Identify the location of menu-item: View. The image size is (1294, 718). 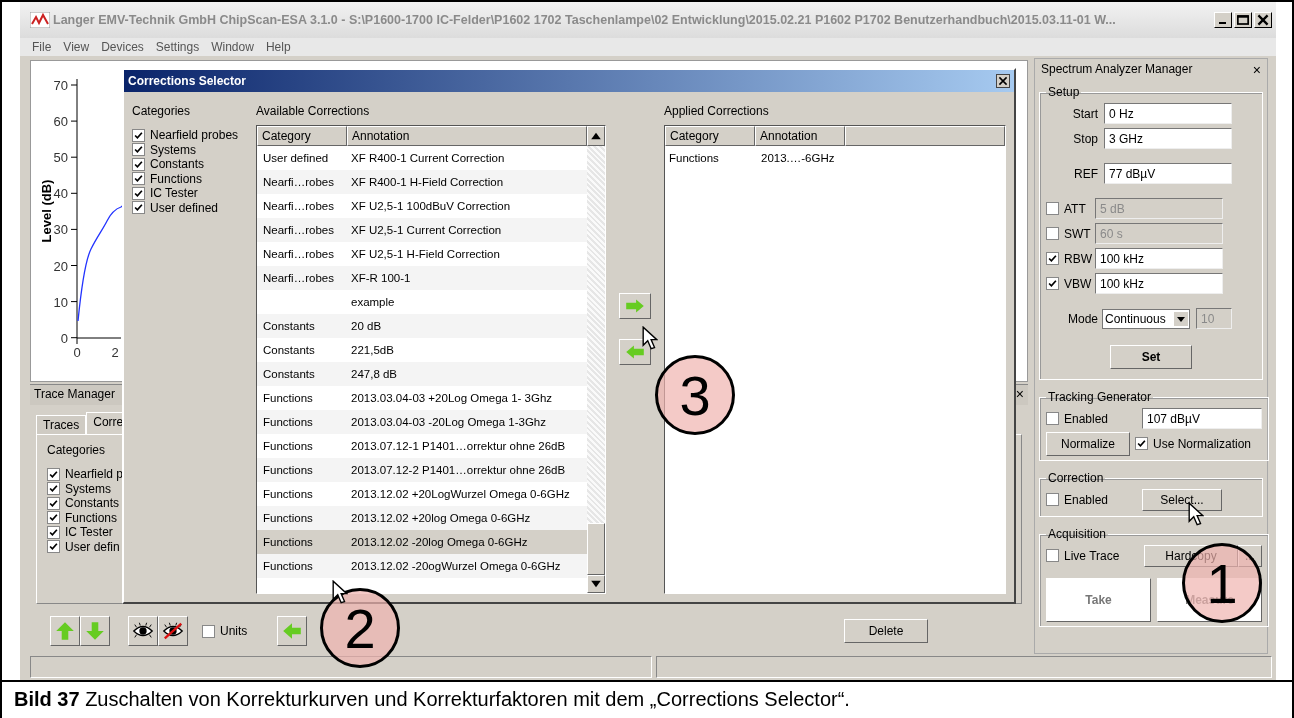
(76, 47).